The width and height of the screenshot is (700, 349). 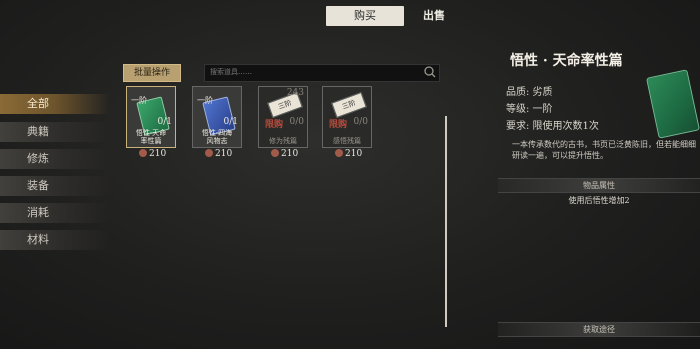 What do you see at coordinates (55, 104) in the screenshot?
I see `sidebar-item-all: 全部` at bounding box center [55, 104].